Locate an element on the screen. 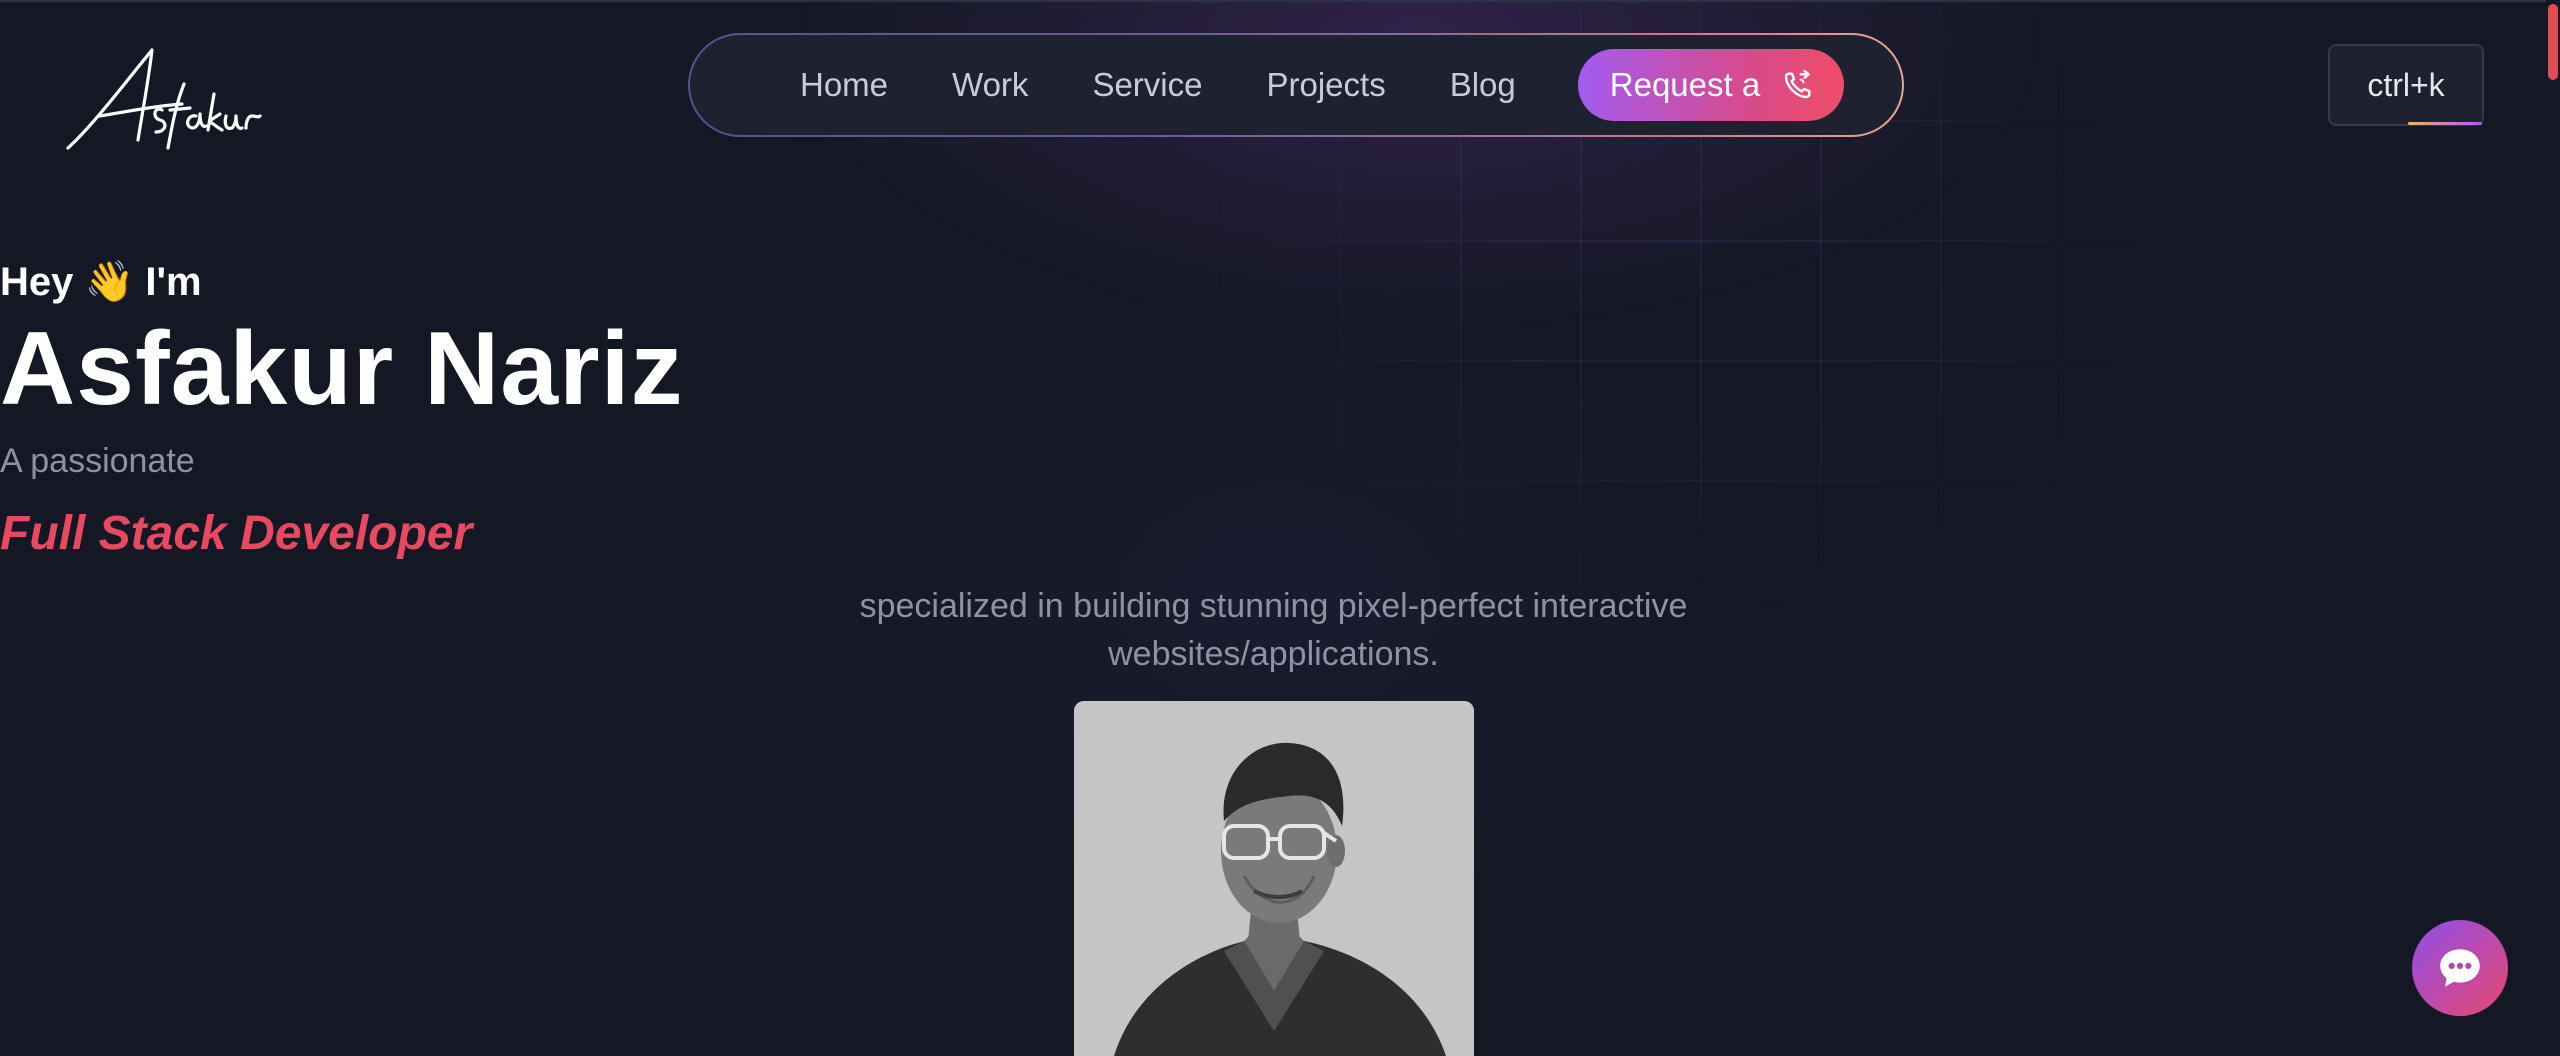 This screenshot has height=1056, width=2560. logo-signature is located at coordinates (164, 99).